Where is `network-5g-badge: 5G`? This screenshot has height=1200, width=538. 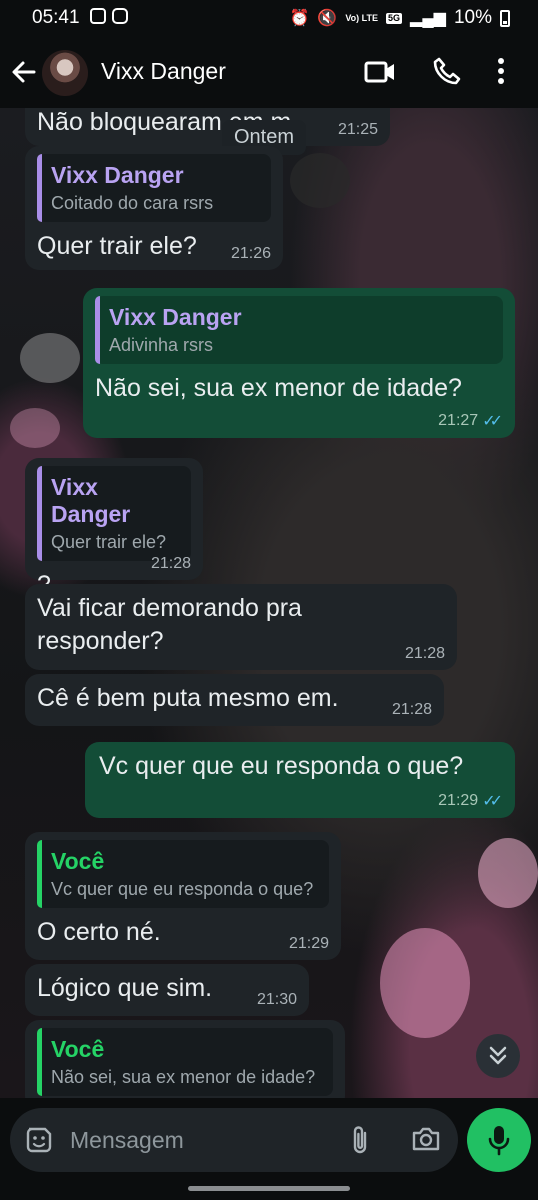 network-5g-badge: 5G is located at coordinates (394, 18).